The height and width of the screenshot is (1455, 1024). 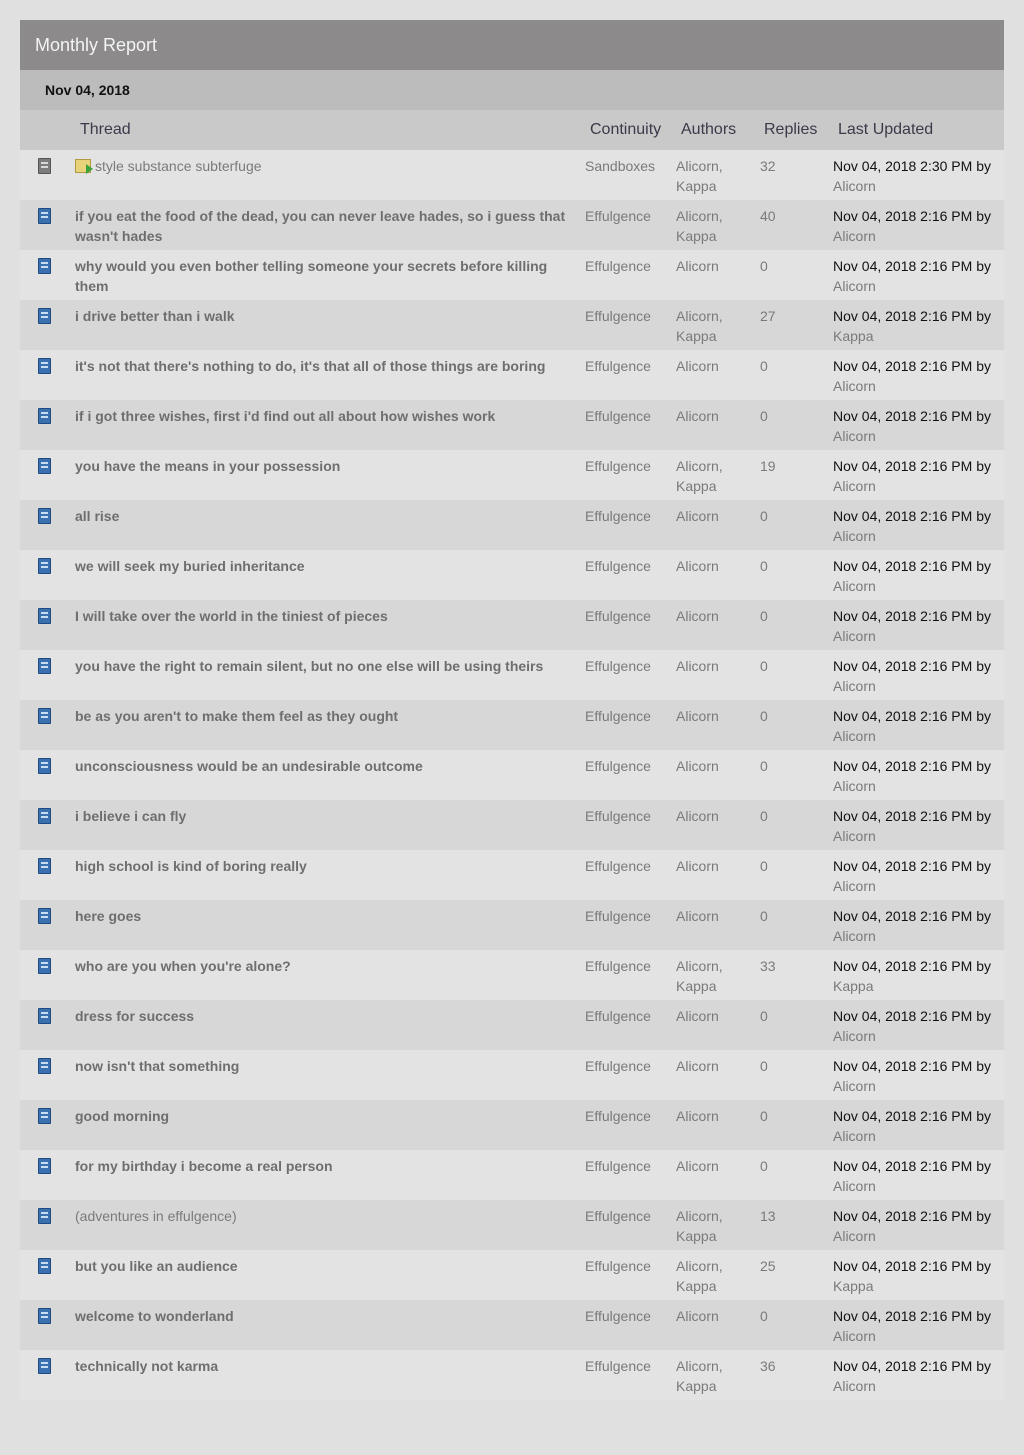 What do you see at coordinates (211, 1166) in the screenshot?
I see `thread-title-link: for my birthday i become a real person` at bounding box center [211, 1166].